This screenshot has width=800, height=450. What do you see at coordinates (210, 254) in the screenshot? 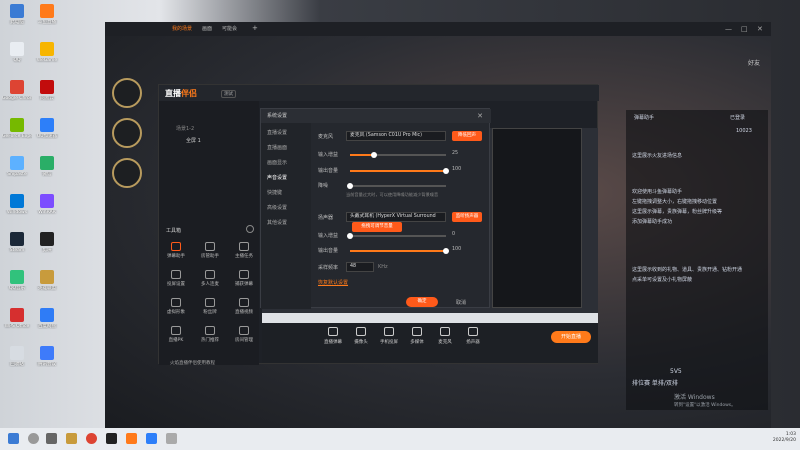
I see `tool-1: 房管助手` at bounding box center [210, 254].